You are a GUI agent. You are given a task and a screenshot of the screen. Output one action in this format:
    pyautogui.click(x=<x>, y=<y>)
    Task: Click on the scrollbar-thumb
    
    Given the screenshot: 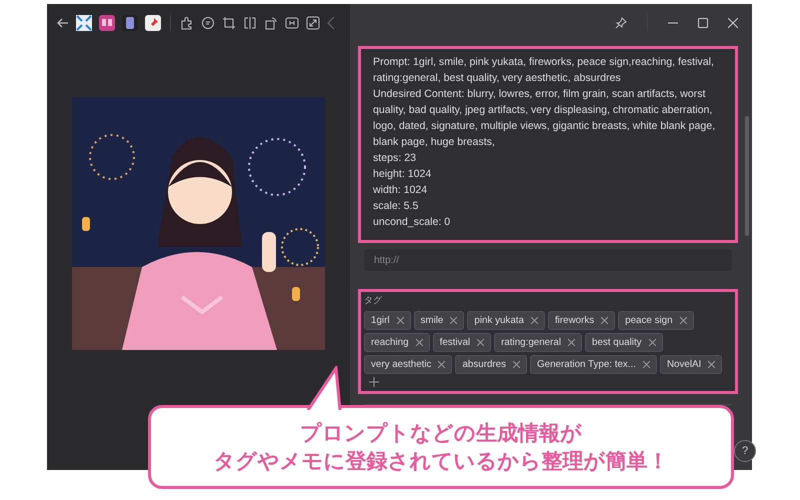 What is the action you would take?
    pyautogui.click(x=747, y=176)
    